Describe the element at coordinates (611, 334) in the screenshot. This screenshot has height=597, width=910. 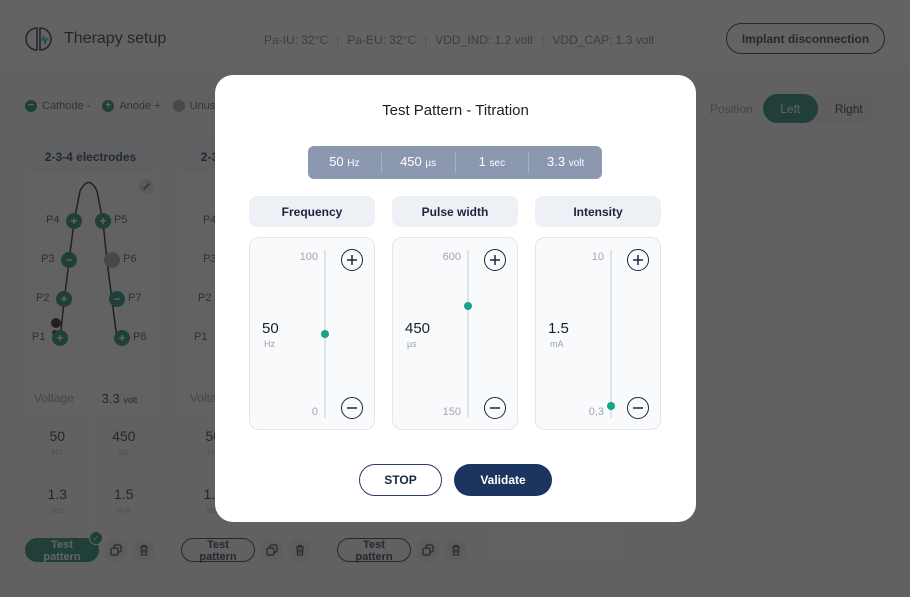
I see `intensity-slider-track` at that location.